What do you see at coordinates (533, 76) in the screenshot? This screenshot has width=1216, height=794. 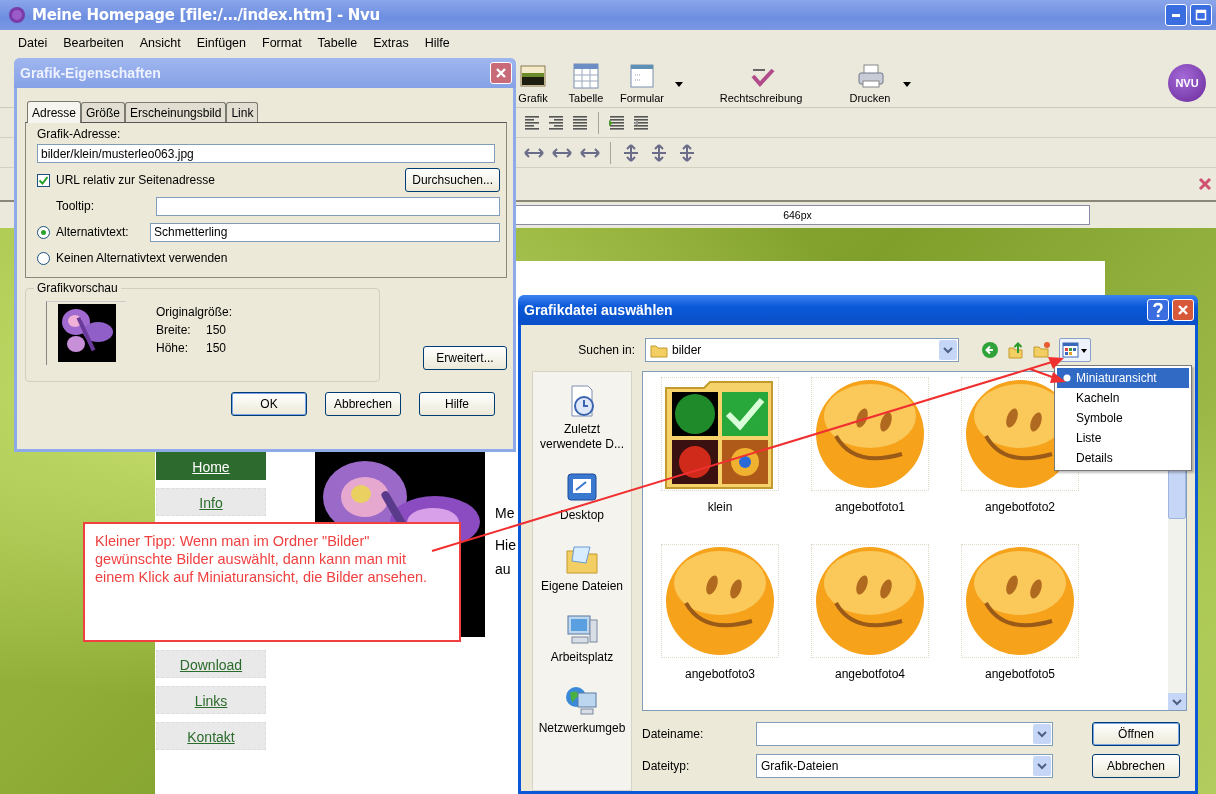 I see `landscape-icon` at bounding box center [533, 76].